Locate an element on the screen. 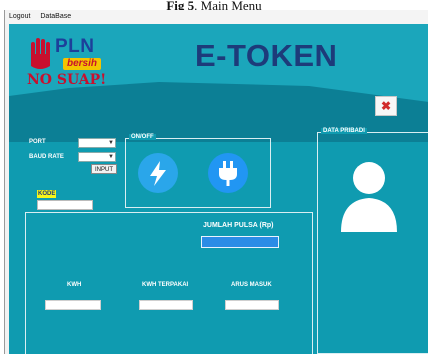 The height and width of the screenshot is (354, 428). bolt-icon is located at coordinates (158, 173).